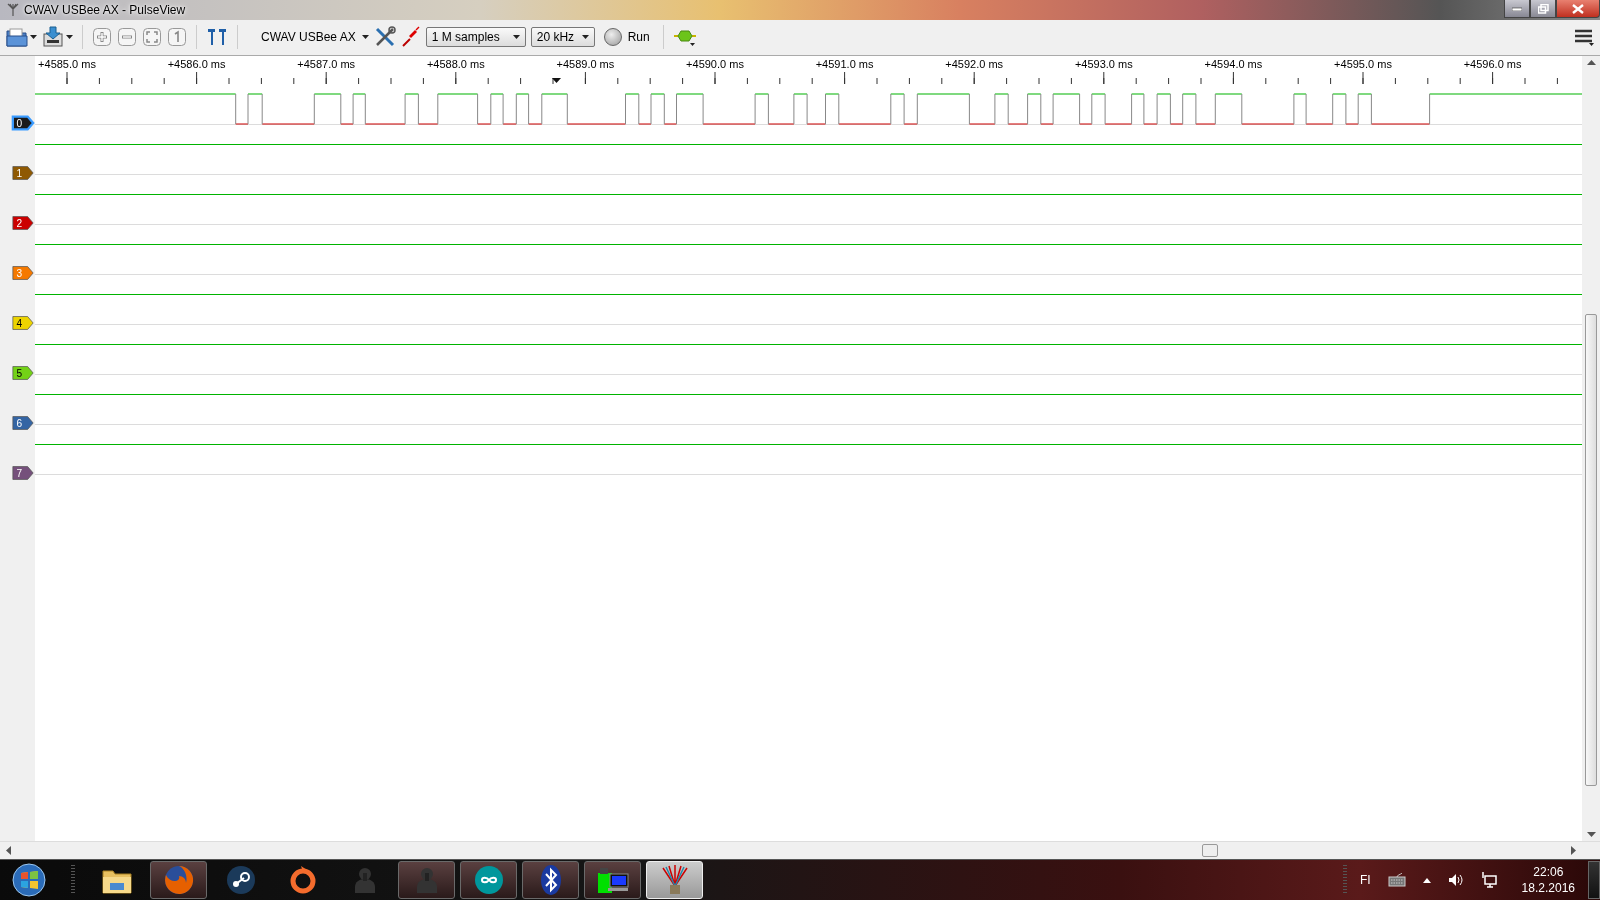 The height and width of the screenshot is (900, 1600). I want to click on close-button, so click(1578, 9).